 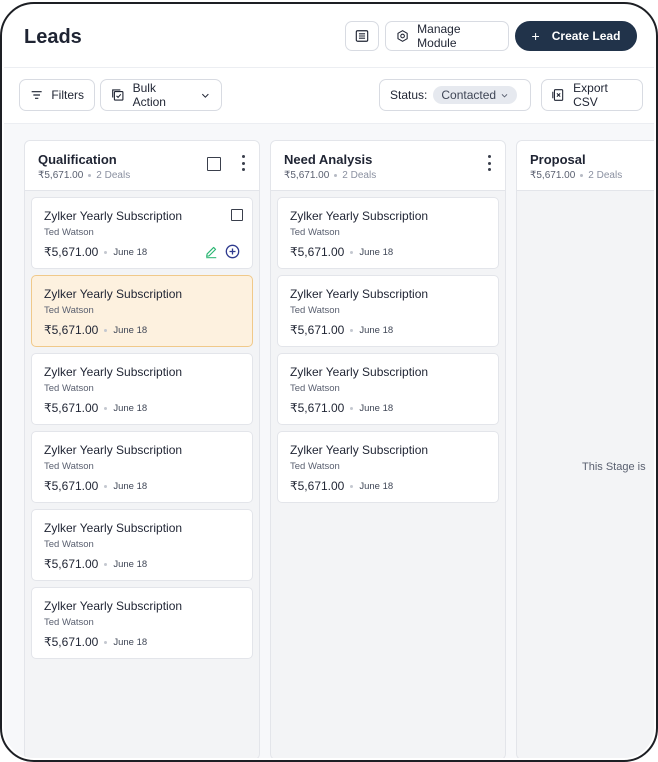 I want to click on column-header: Need Analysis ₹5,671.00 2 Deals, so click(x=388, y=166).